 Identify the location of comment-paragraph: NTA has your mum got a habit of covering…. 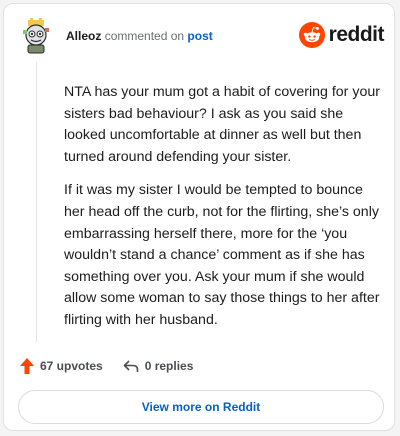
(222, 124).